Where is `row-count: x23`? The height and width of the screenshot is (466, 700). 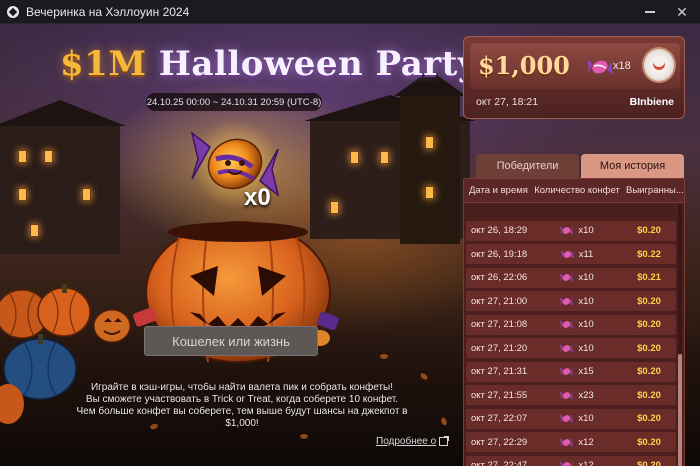 row-count: x23 is located at coordinates (577, 395).